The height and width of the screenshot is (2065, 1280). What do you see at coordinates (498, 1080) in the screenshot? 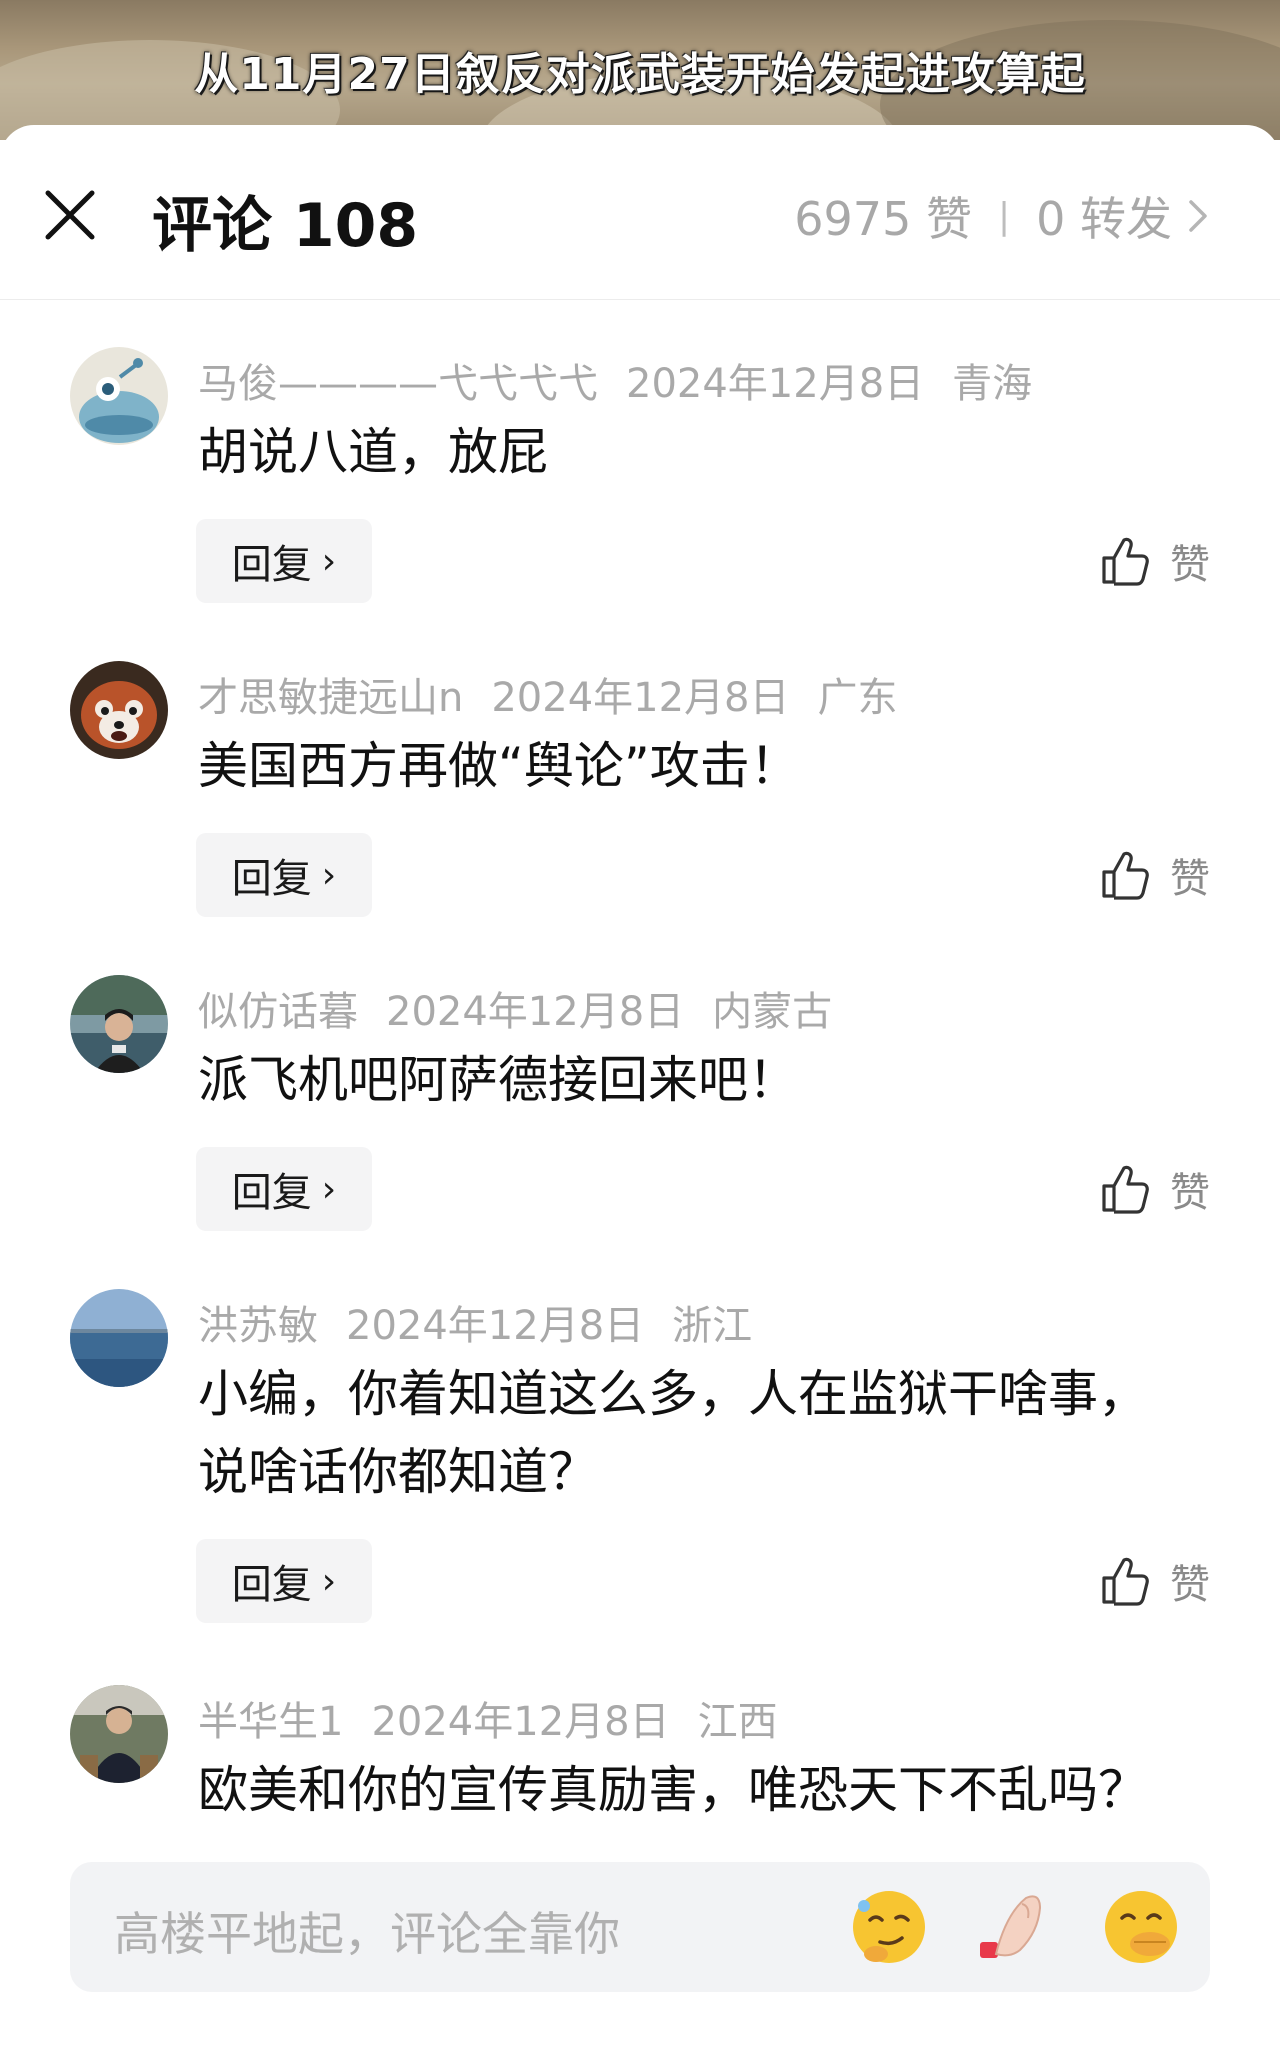
I see `comment-text: 派飞机吧阿萨德接回来吧！` at bounding box center [498, 1080].